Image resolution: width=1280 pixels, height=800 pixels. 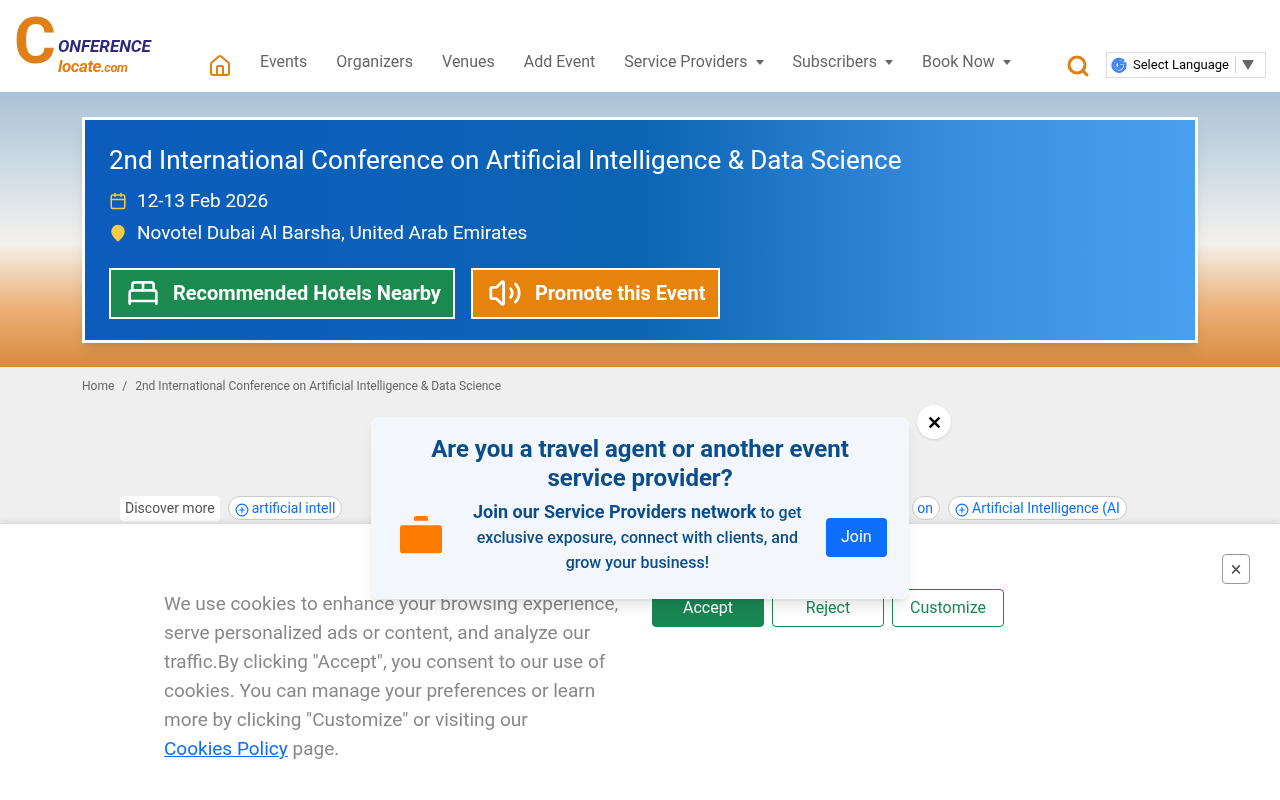 I want to click on tag-pill: artificial intell, so click(x=285, y=508).